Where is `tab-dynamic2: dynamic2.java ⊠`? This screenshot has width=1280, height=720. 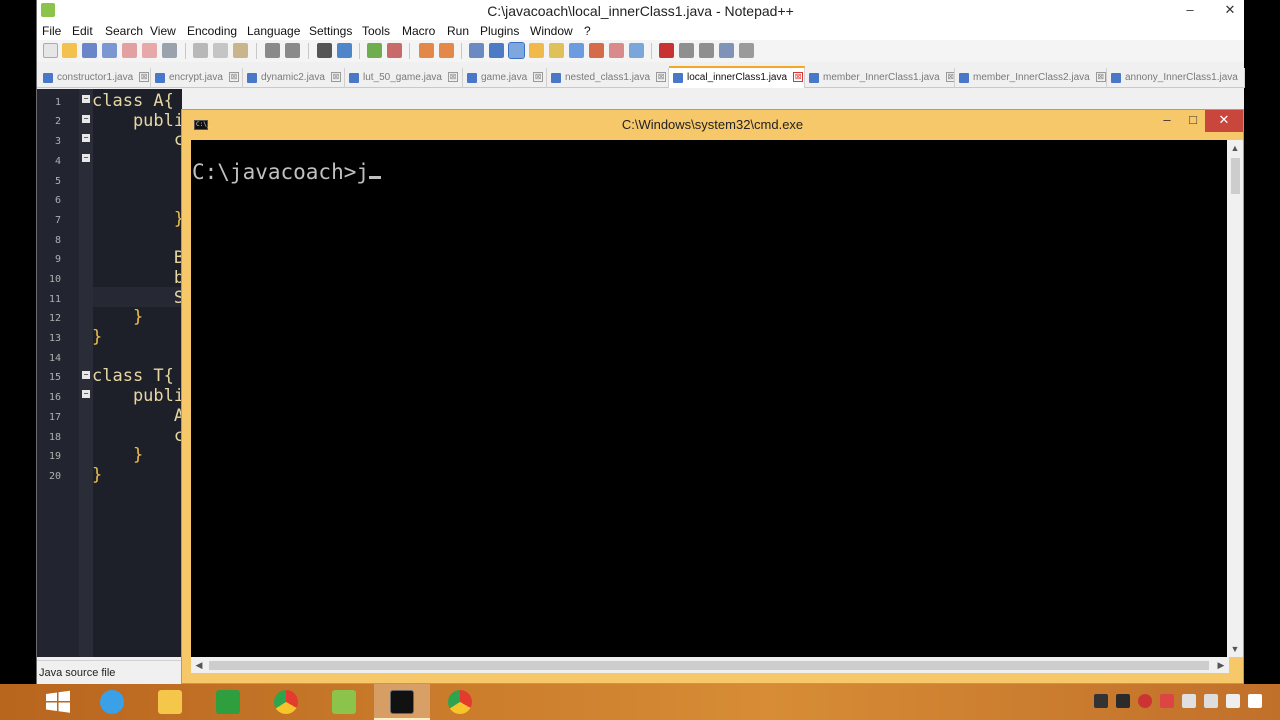 tab-dynamic2: dynamic2.java ⊠ is located at coordinates (294, 78).